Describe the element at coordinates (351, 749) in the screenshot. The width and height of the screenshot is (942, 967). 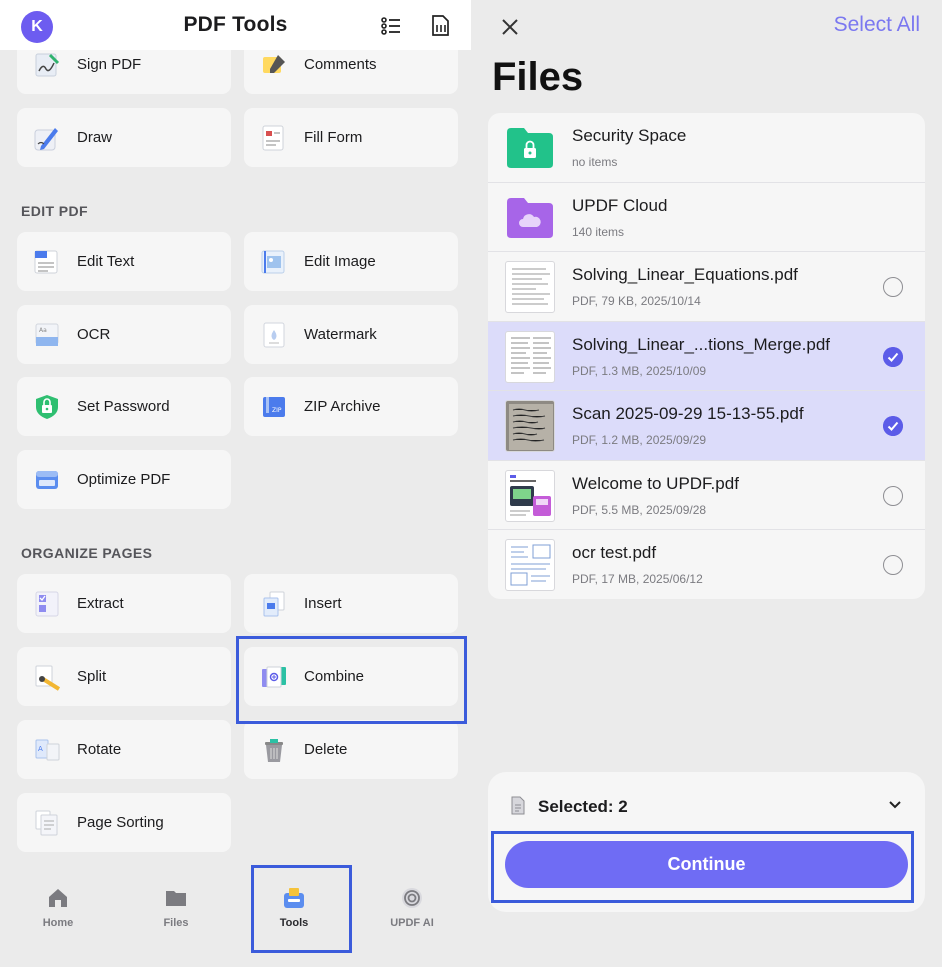
I see `tool-delete: Delete` at that location.